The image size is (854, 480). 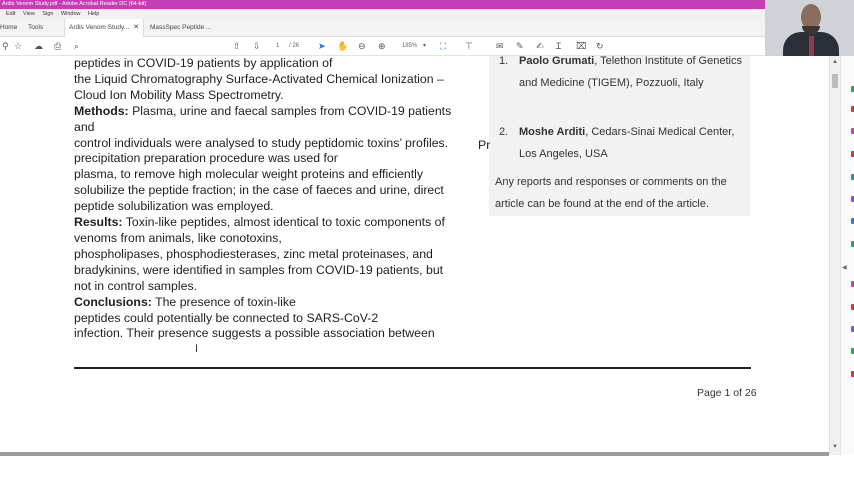 I want to click on overflow-text-fragment: Pr, so click(x=484, y=145).